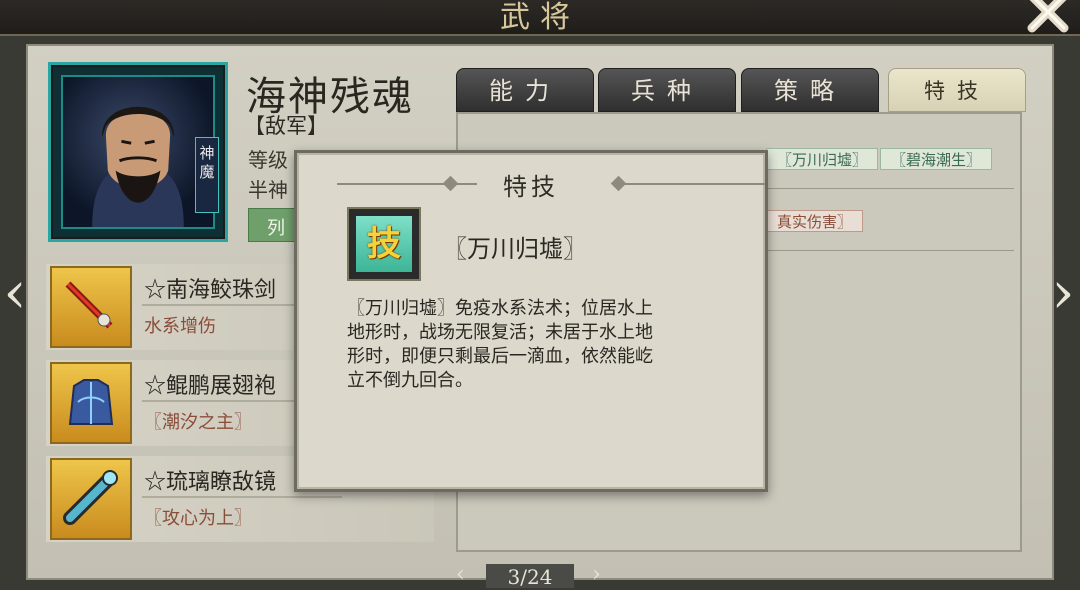  Describe the element at coordinates (91, 307) in the screenshot. I see `sword-icon` at that location.